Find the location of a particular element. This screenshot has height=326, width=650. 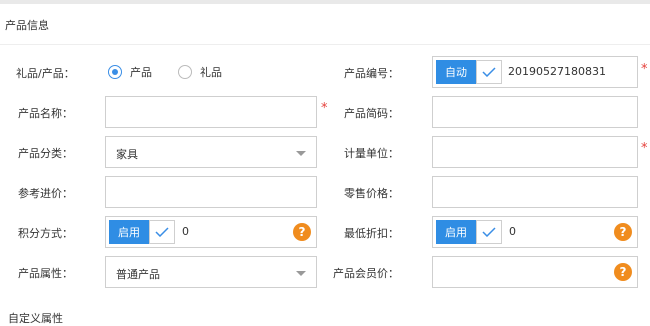

attribute-value: 普通产品 is located at coordinates (138, 274).